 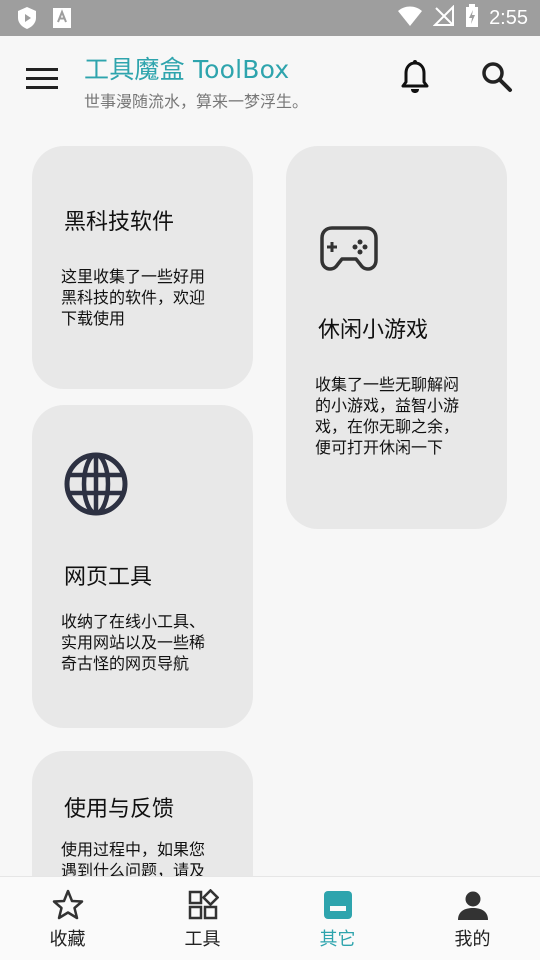 What do you see at coordinates (387, 416) in the screenshot?
I see `card-description: 收集了一些无聊解闷 的小游戏，益智小游 戏，在你无聊之余， 便可打开休闲一下` at bounding box center [387, 416].